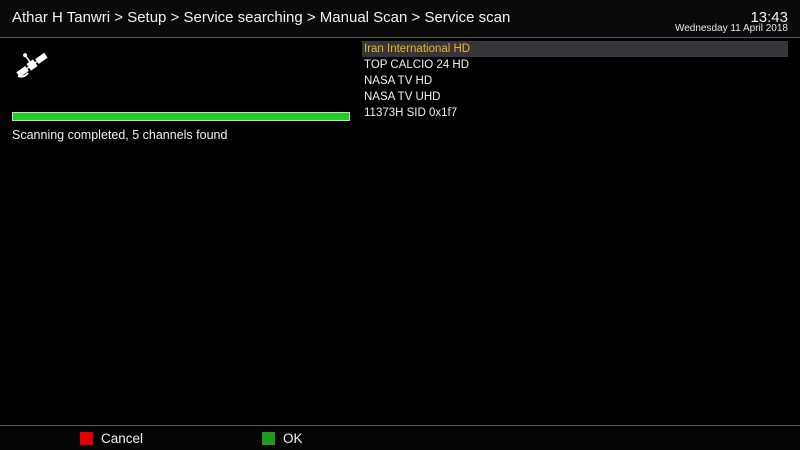 Image resolution: width=800 pixels, height=450 pixels. I want to click on channel-list-item: NASA TV HD, so click(575, 81).